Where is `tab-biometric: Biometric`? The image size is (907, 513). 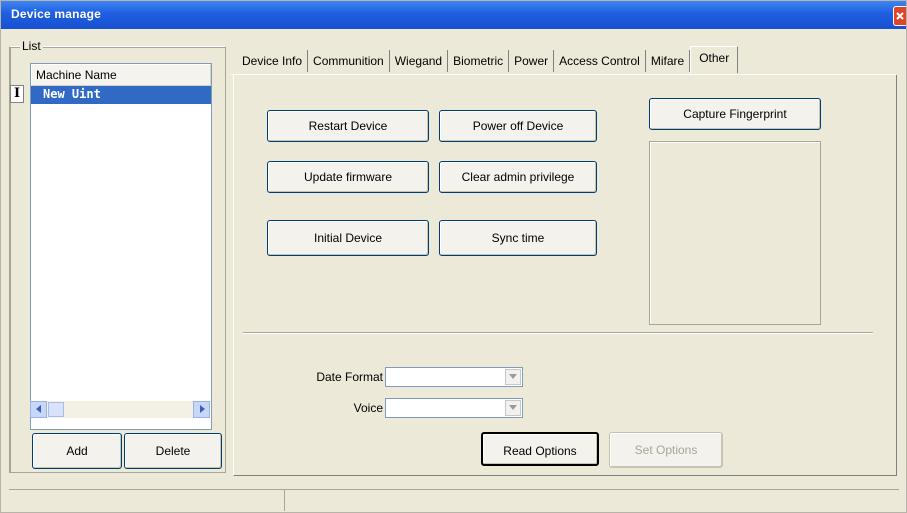 tab-biometric: Biometric is located at coordinates (479, 61).